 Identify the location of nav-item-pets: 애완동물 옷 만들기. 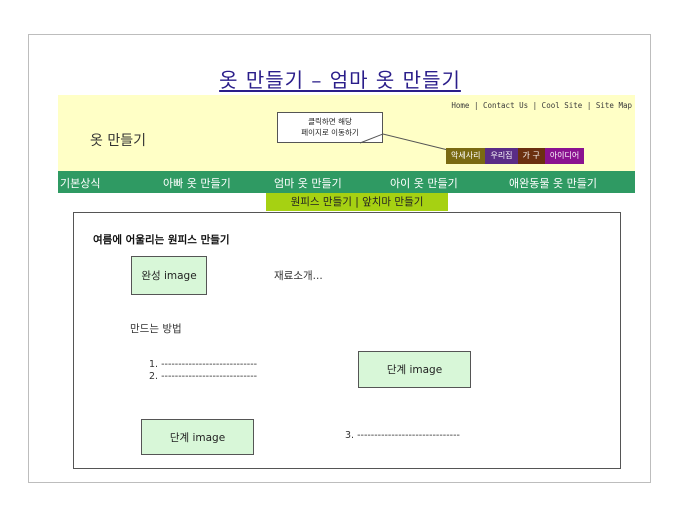
(553, 183).